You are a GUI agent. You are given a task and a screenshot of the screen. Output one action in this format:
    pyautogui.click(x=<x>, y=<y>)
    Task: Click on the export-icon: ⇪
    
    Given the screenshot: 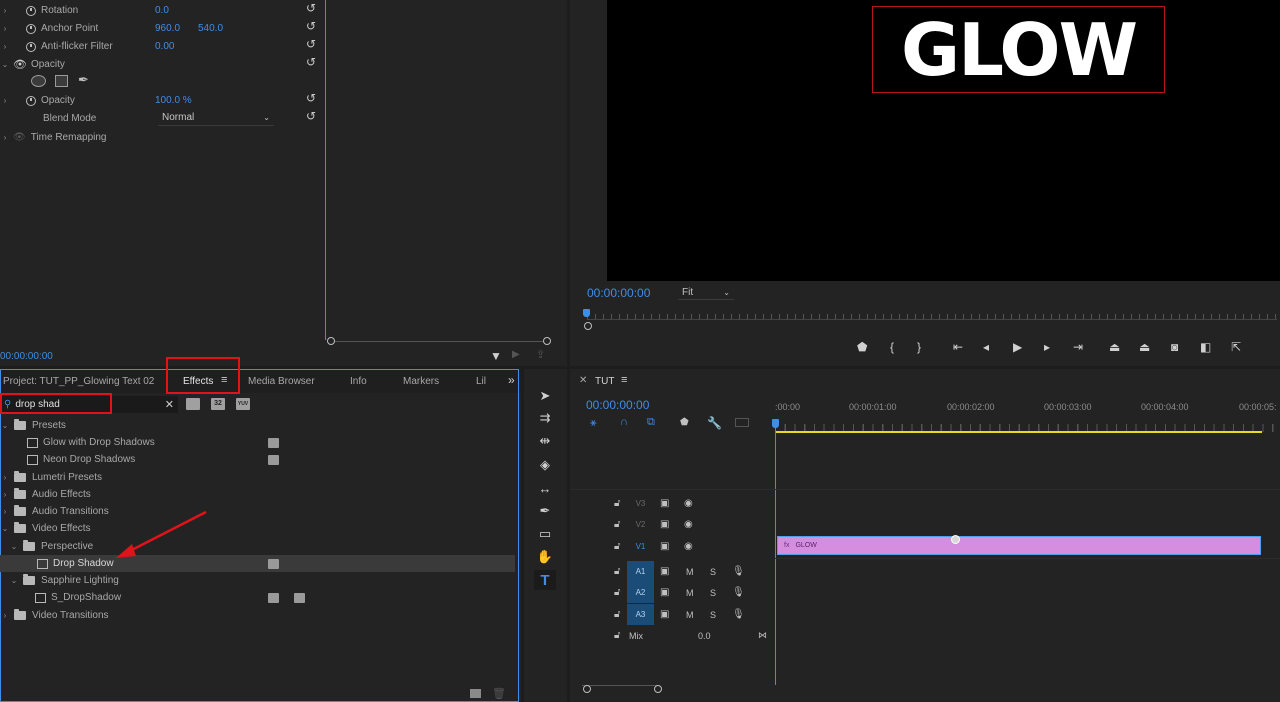 What is the action you would take?
    pyautogui.click(x=540, y=354)
    